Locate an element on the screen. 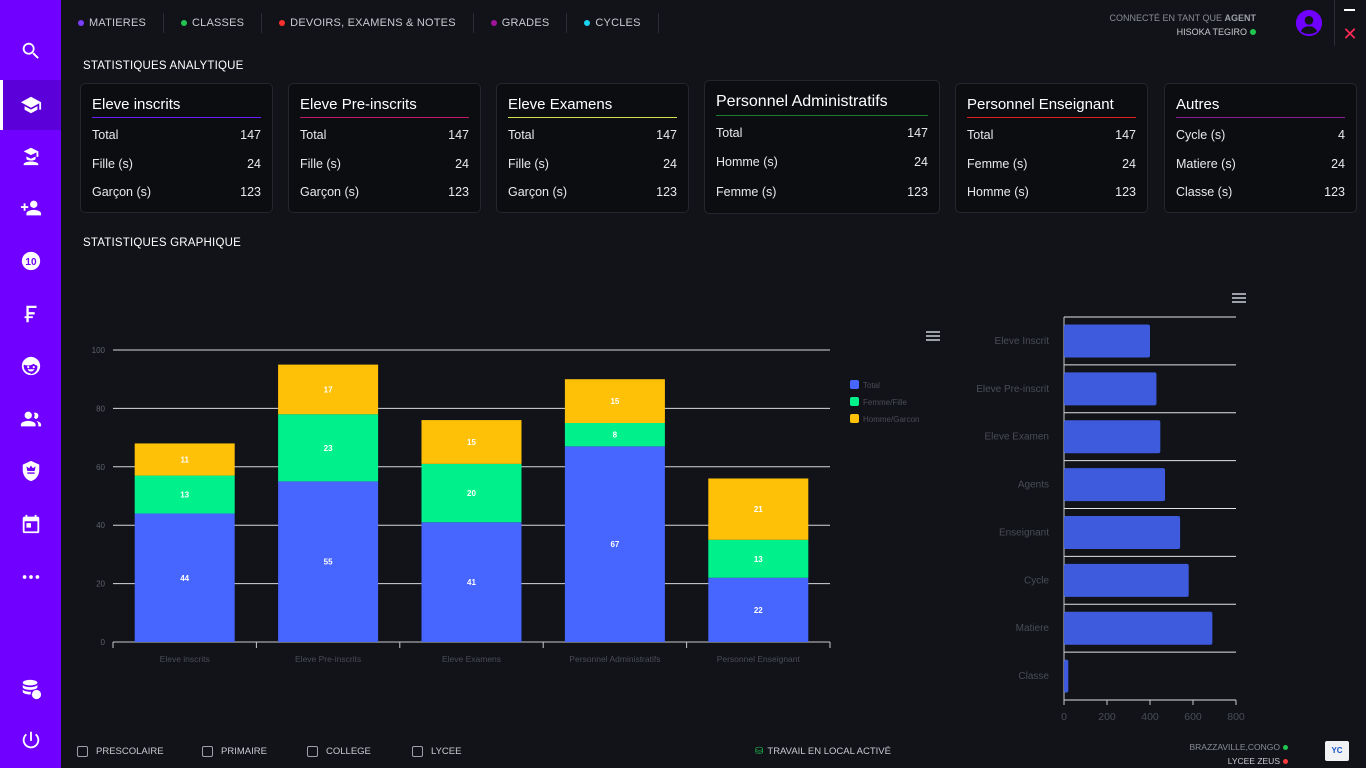 Image resolution: width=1366 pixels, height=768 pixels. local-mode-status: ⛁ TRAVAIL EN LOCAL ACTIVÉ is located at coordinates (823, 751).